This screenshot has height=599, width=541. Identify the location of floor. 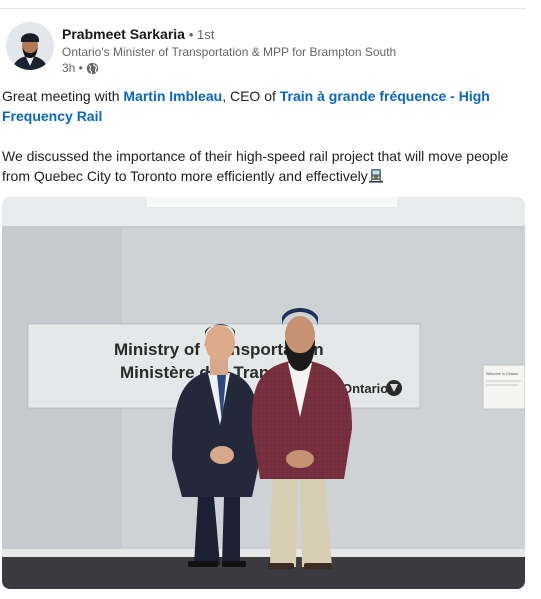
(263, 573).